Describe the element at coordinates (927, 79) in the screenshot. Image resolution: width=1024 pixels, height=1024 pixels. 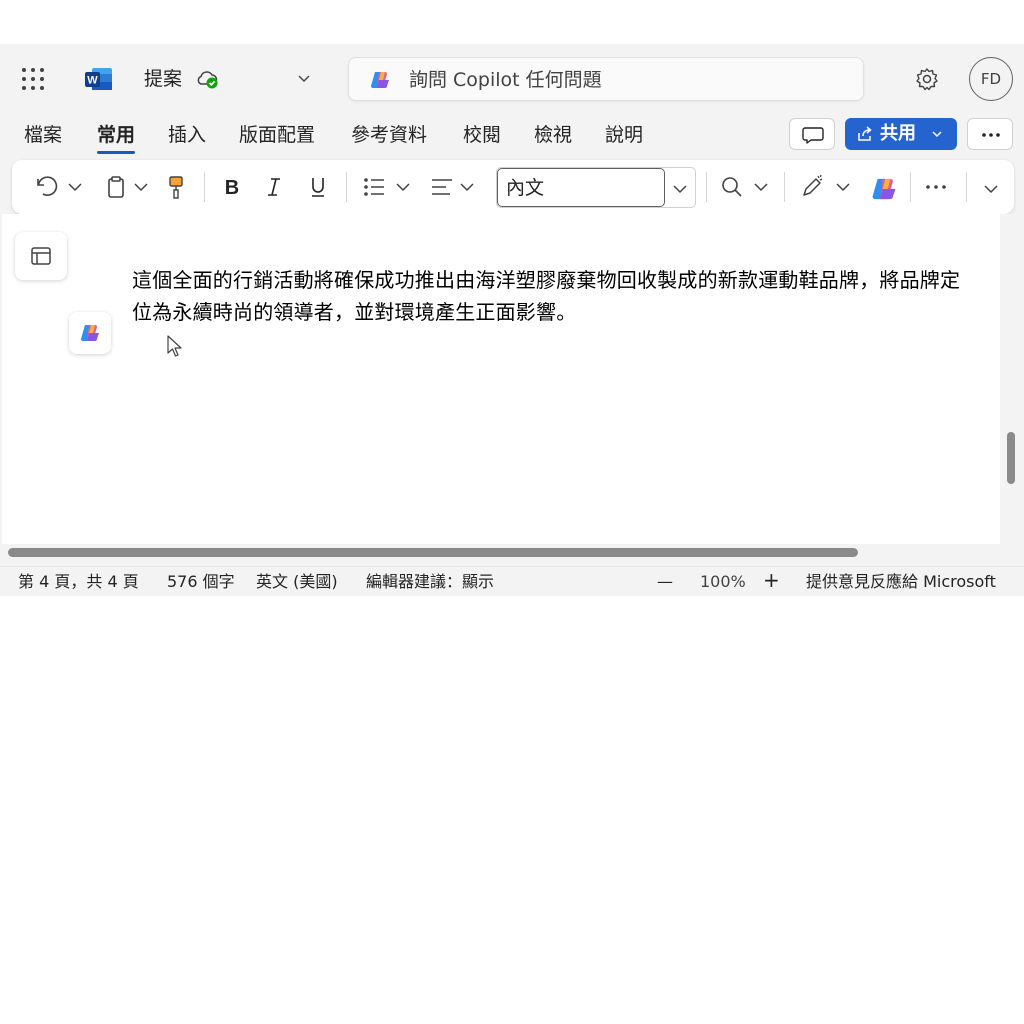
I see `settings-gear-icon` at that location.